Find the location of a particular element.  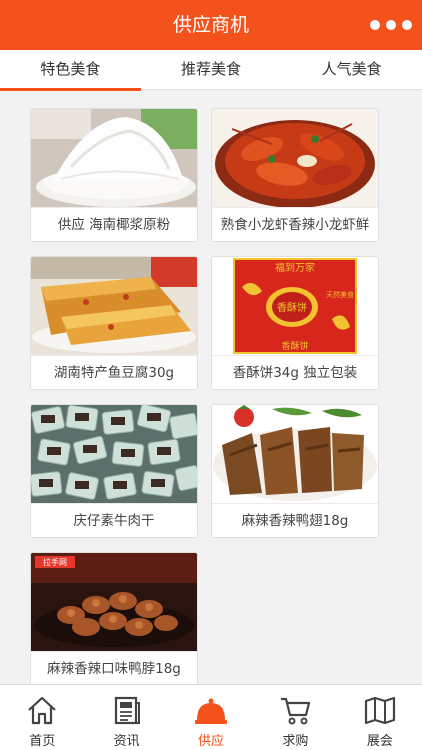

tab-recommended-food: 推荐美食 is located at coordinates (211, 69).